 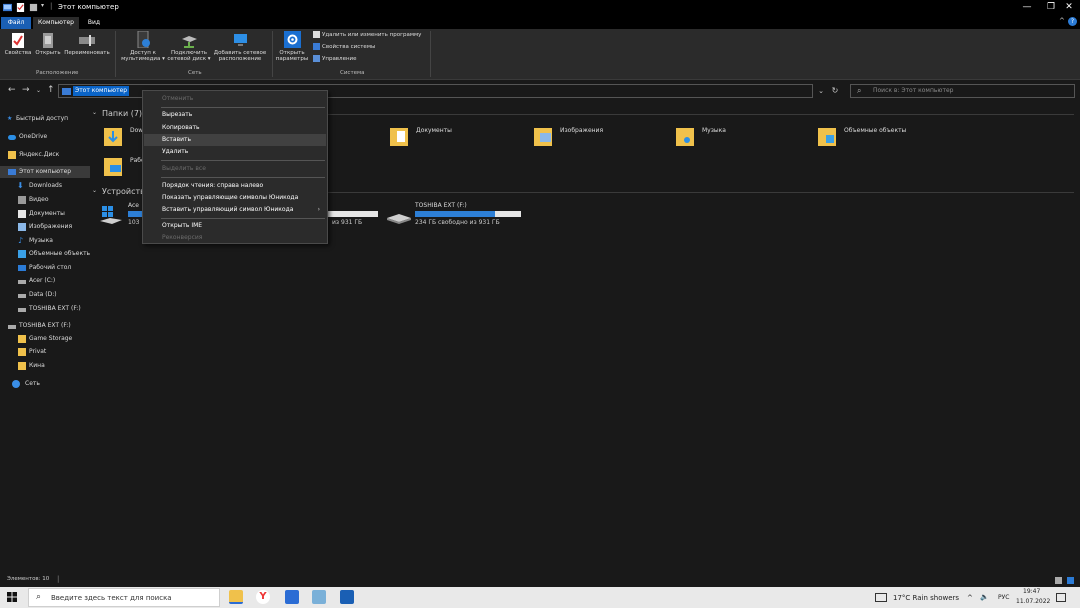 I want to click on sidebar-item-drive-d: Data (D:), so click(x=45, y=295).